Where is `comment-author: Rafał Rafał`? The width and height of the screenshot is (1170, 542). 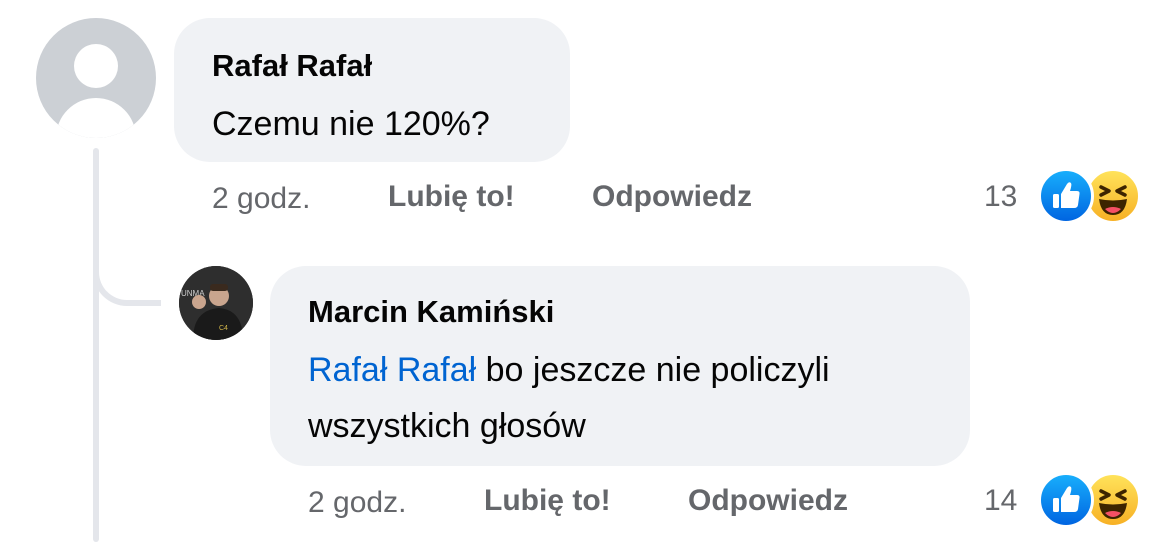 comment-author: Rafał Rafał is located at coordinates (292, 66).